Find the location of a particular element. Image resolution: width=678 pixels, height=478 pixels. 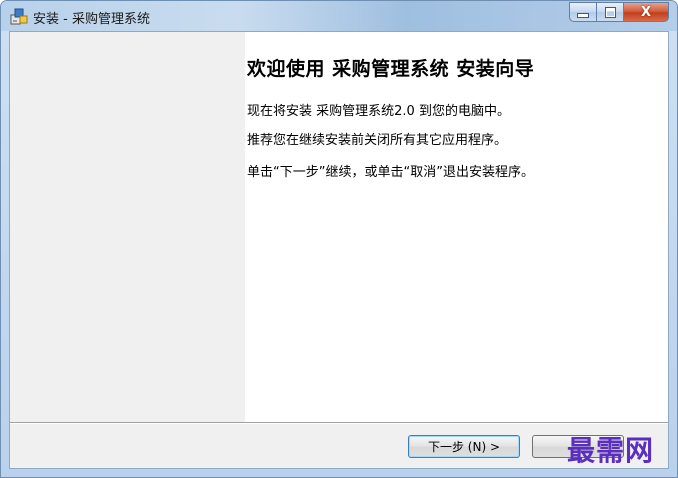

minimize-icon is located at coordinates (583, 15).